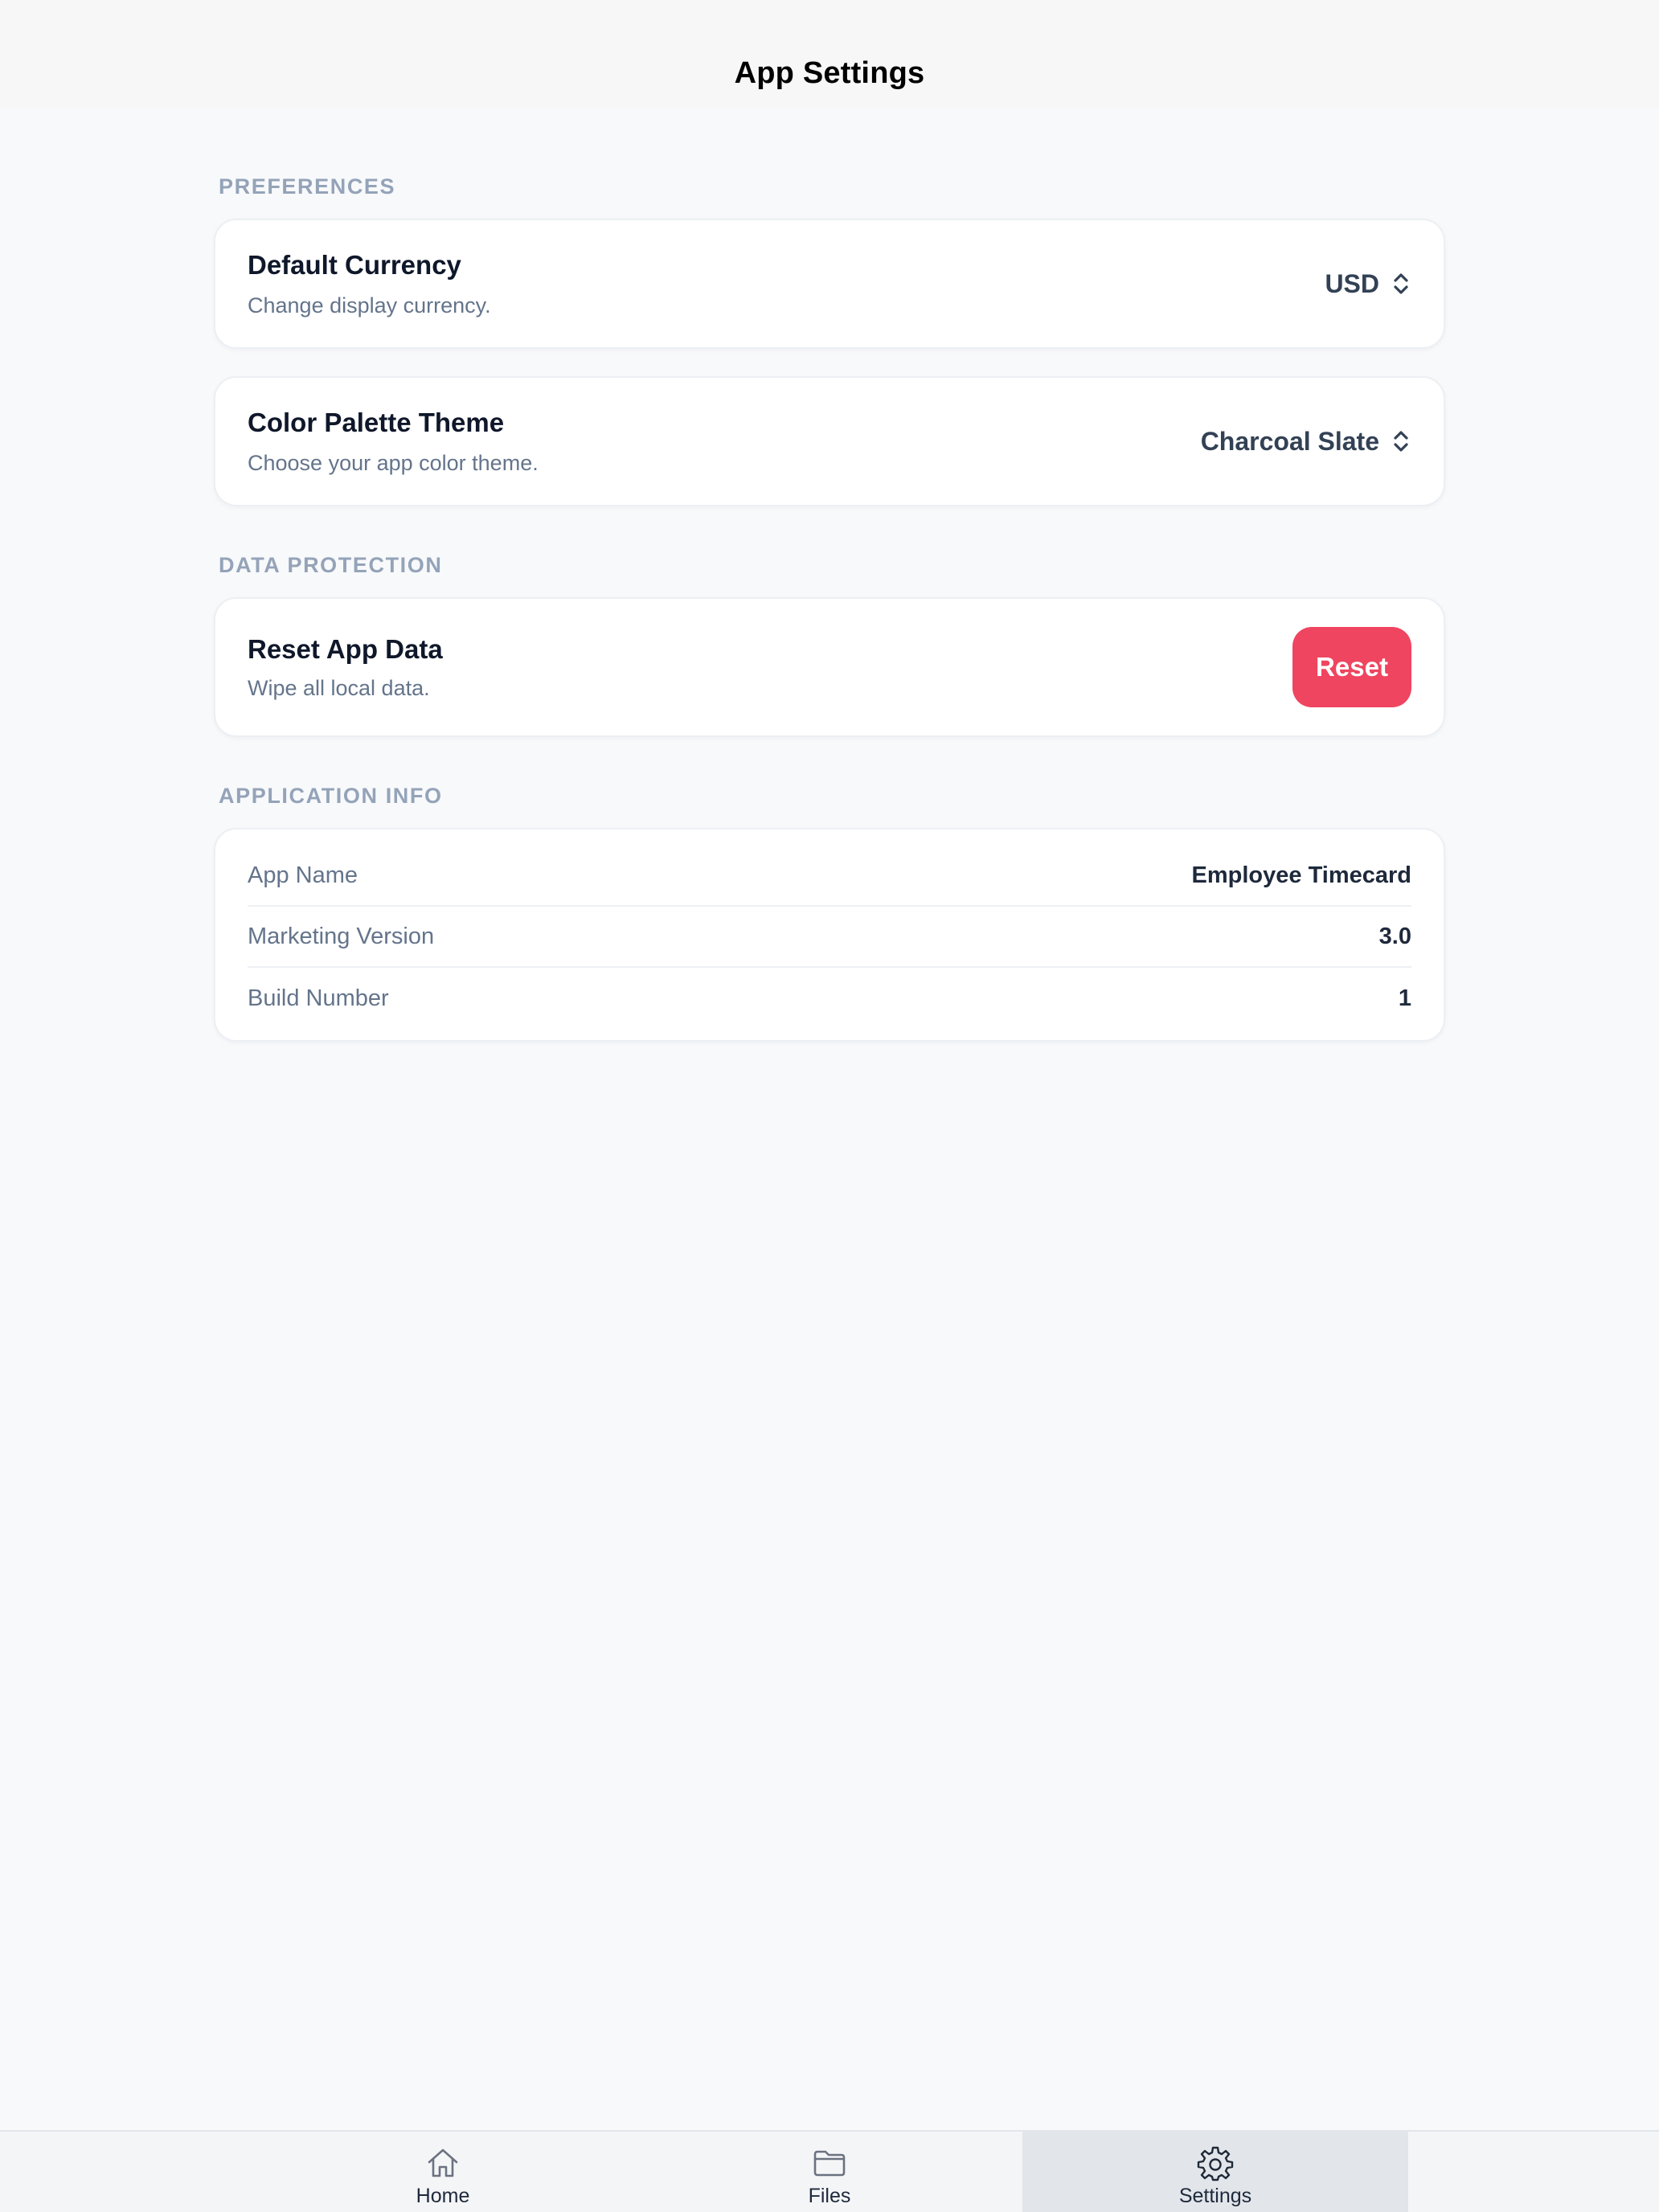 The width and height of the screenshot is (1659, 2212). I want to click on info-row-app-name: App Name Employee Timecard, so click(829, 876).